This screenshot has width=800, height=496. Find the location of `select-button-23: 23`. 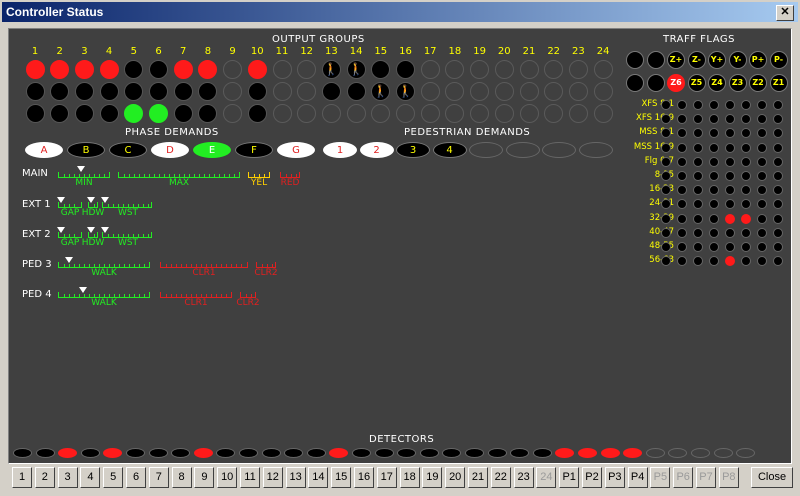

select-button-23: 23 is located at coordinates (523, 477).